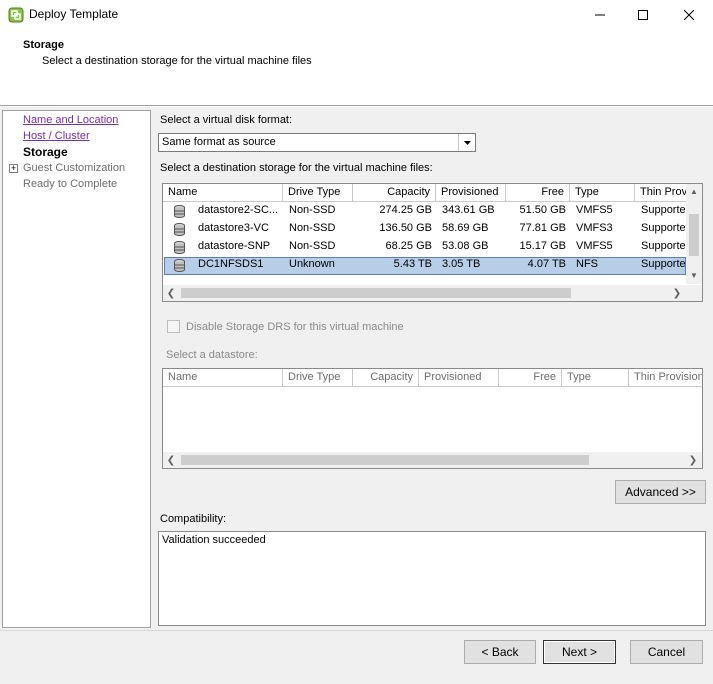 This screenshot has height=684, width=713. What do you see at coordinates (542, 228) in the screenshot?
I see `cell-free: 77.81 GB` at bounding box center [542, 228].